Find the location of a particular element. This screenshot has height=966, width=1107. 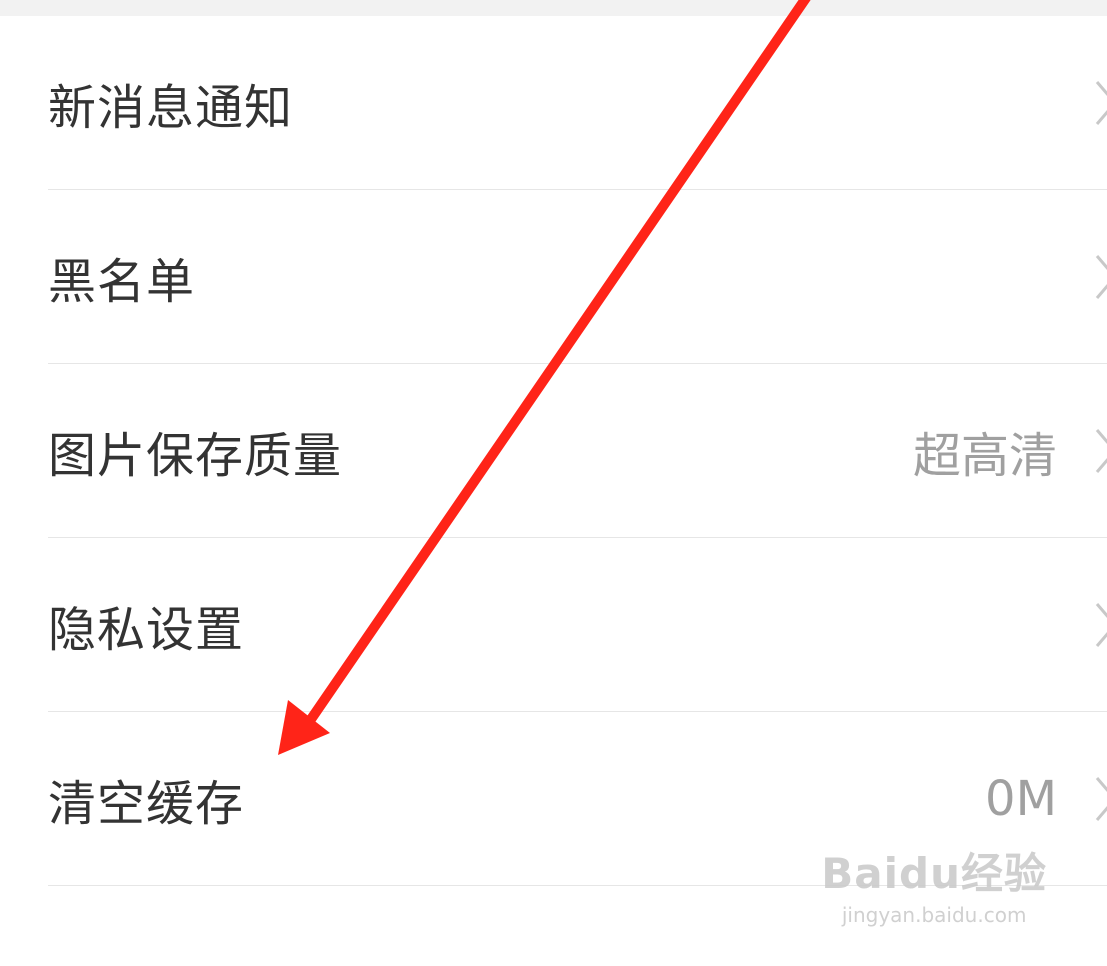

settings-row-label: 隐私设置 is located at coordinates (146, 630).